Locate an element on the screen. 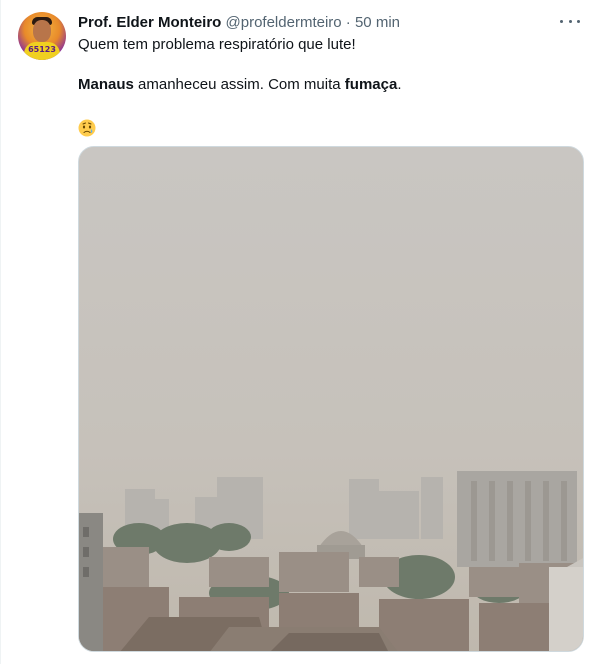 The height and width of the screenshot is (664, 599). author-handle: @profeldermteiro is located at coordinates (284, 22).